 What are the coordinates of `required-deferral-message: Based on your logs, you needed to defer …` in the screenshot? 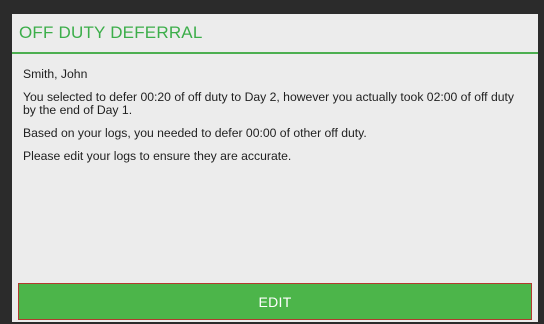 It's located at (195, 133).